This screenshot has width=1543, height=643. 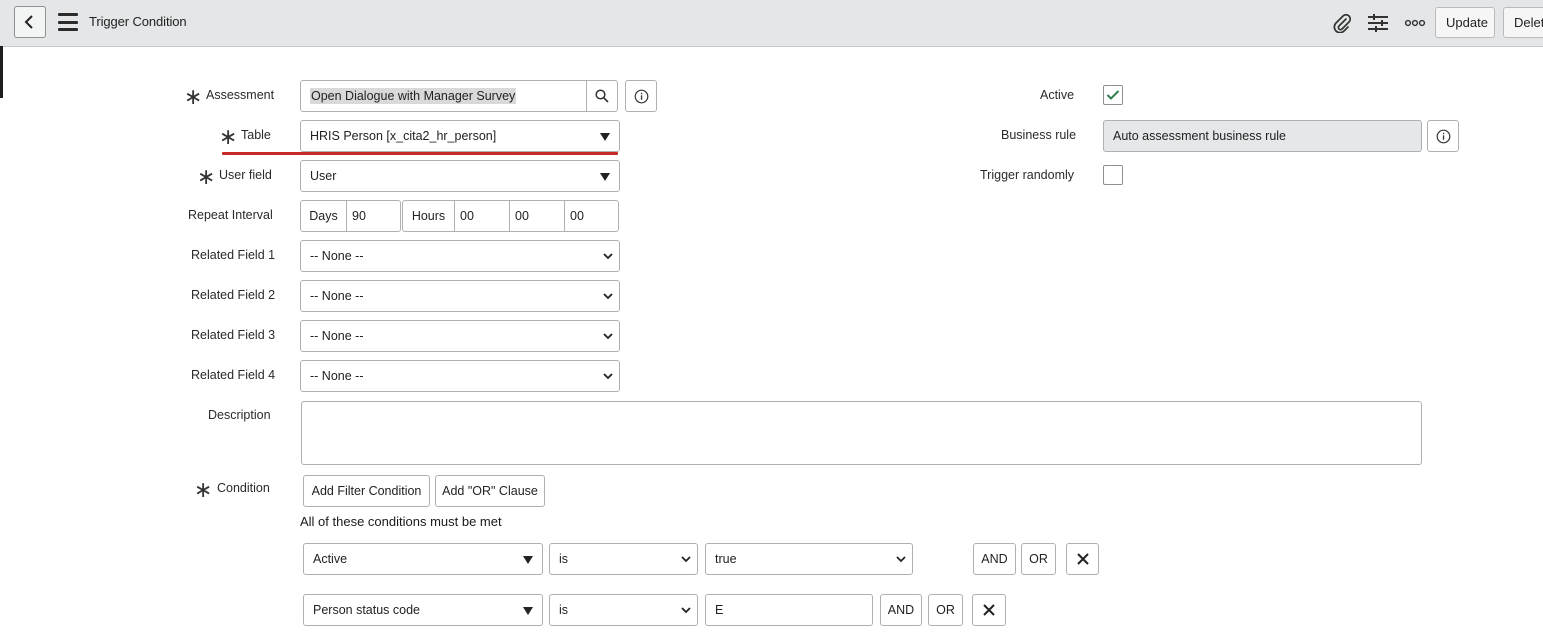 What do you see at coordinates (403, 136) in the screenshot?
I see `table-value: HRIS Person [x_cita2_hr_person]` at bounding box center [403, 136].